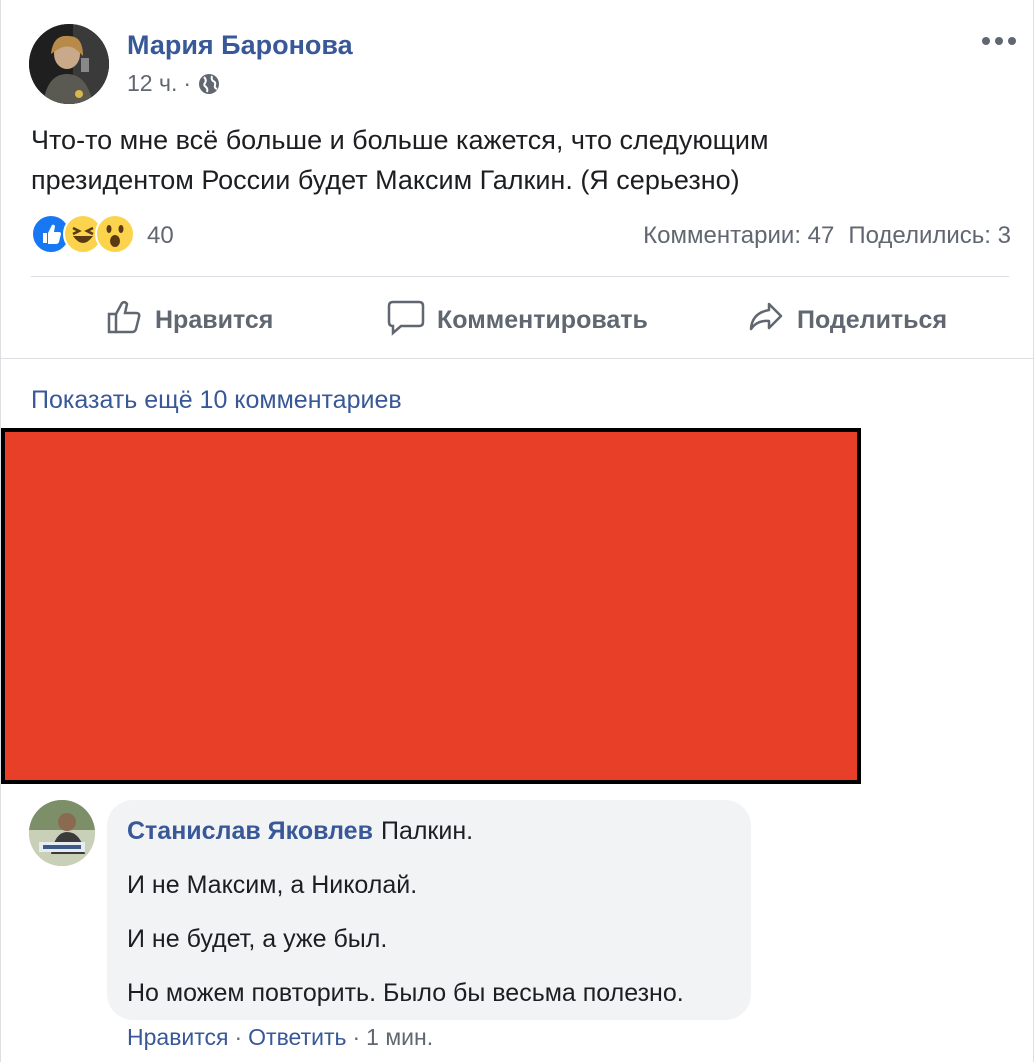 The image size is (1034, 1062). What do you see at coordinates (272, 885) in the screenshot?
I see `comment-text: И не Максим, а Николай.` at bounding box center [272, 885].